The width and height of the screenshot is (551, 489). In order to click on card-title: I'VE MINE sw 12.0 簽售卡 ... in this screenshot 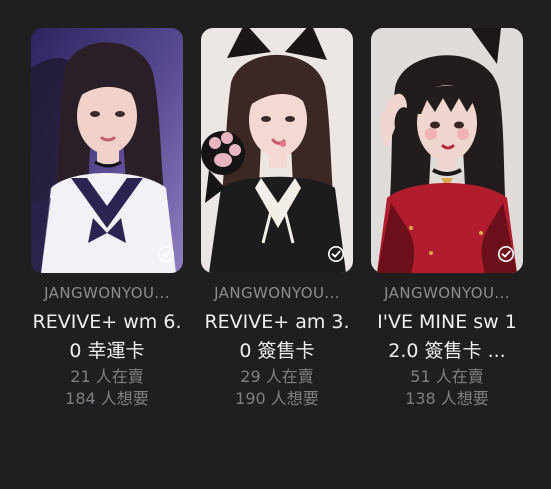, I will do `click(447, 336)`.